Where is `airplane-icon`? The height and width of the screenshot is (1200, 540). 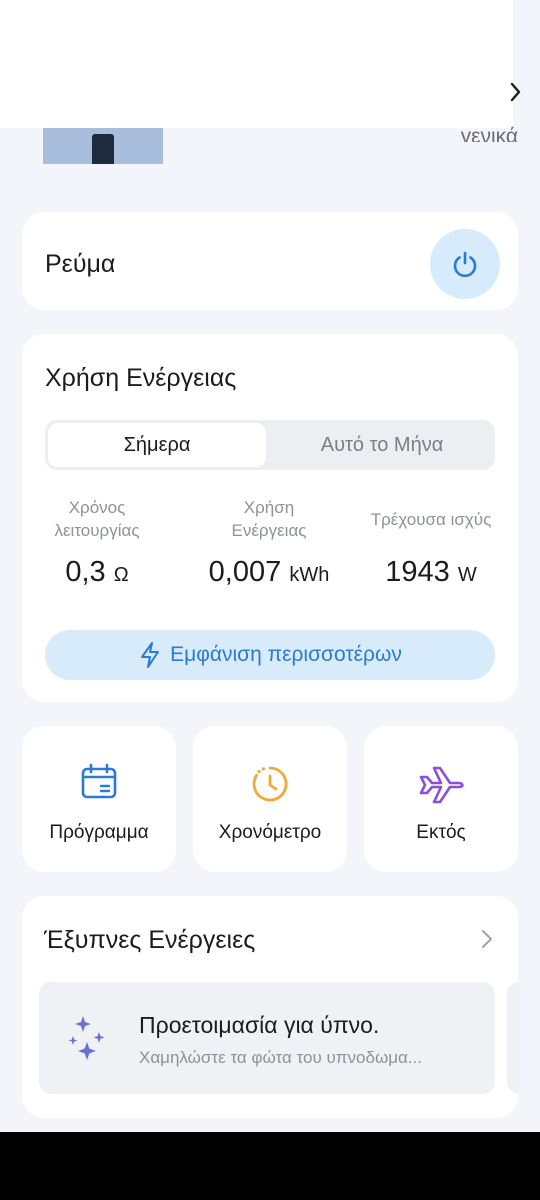
airplane-icon is located at coordinates (441, 785).